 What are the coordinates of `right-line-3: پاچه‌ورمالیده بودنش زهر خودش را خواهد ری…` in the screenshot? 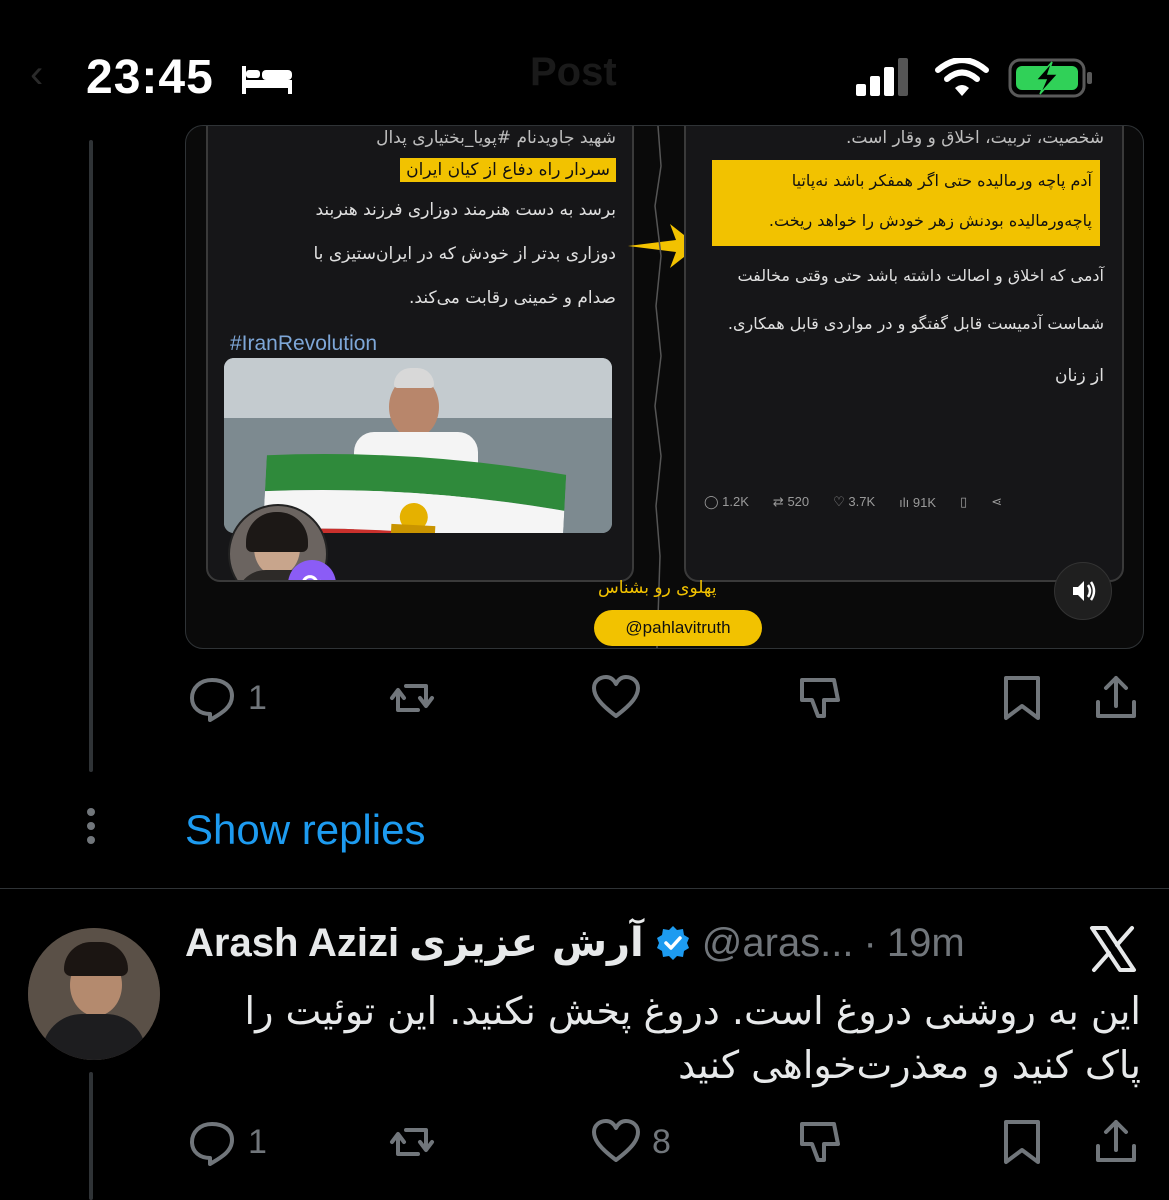 It's located at (930, 220).